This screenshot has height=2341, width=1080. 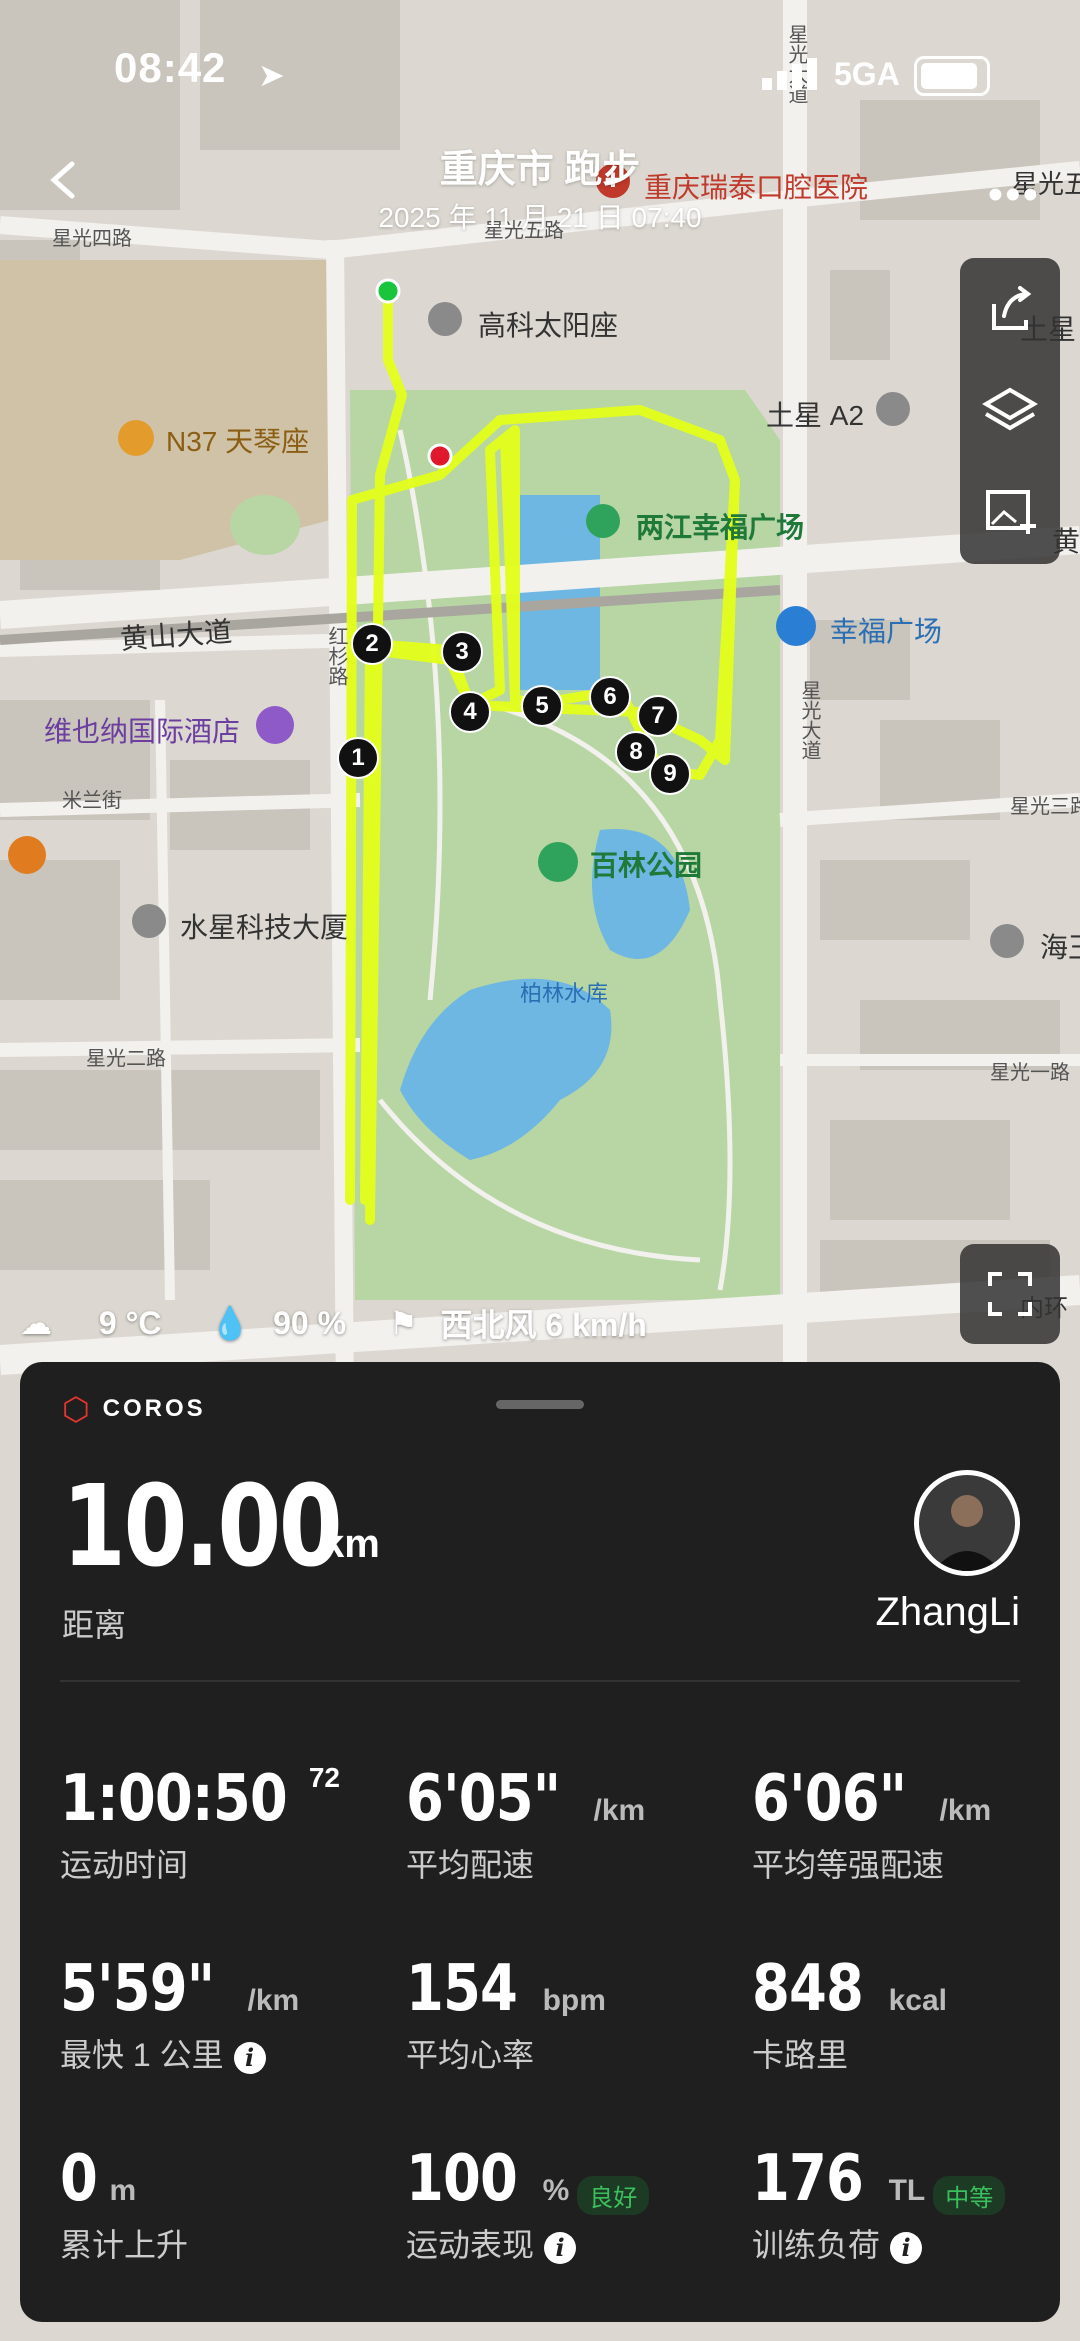 What do you see at coordinates (124, 2202) in the screenshot?
I see `stat-elevation-gain: 0m 累计上升` at bounding box center [124, 2202].